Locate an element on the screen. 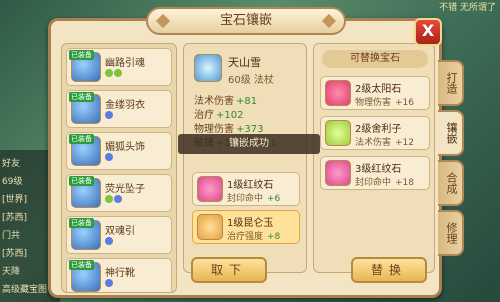  list-item: 已装备 媚狐头饰 is located at coordinates (119, 151).